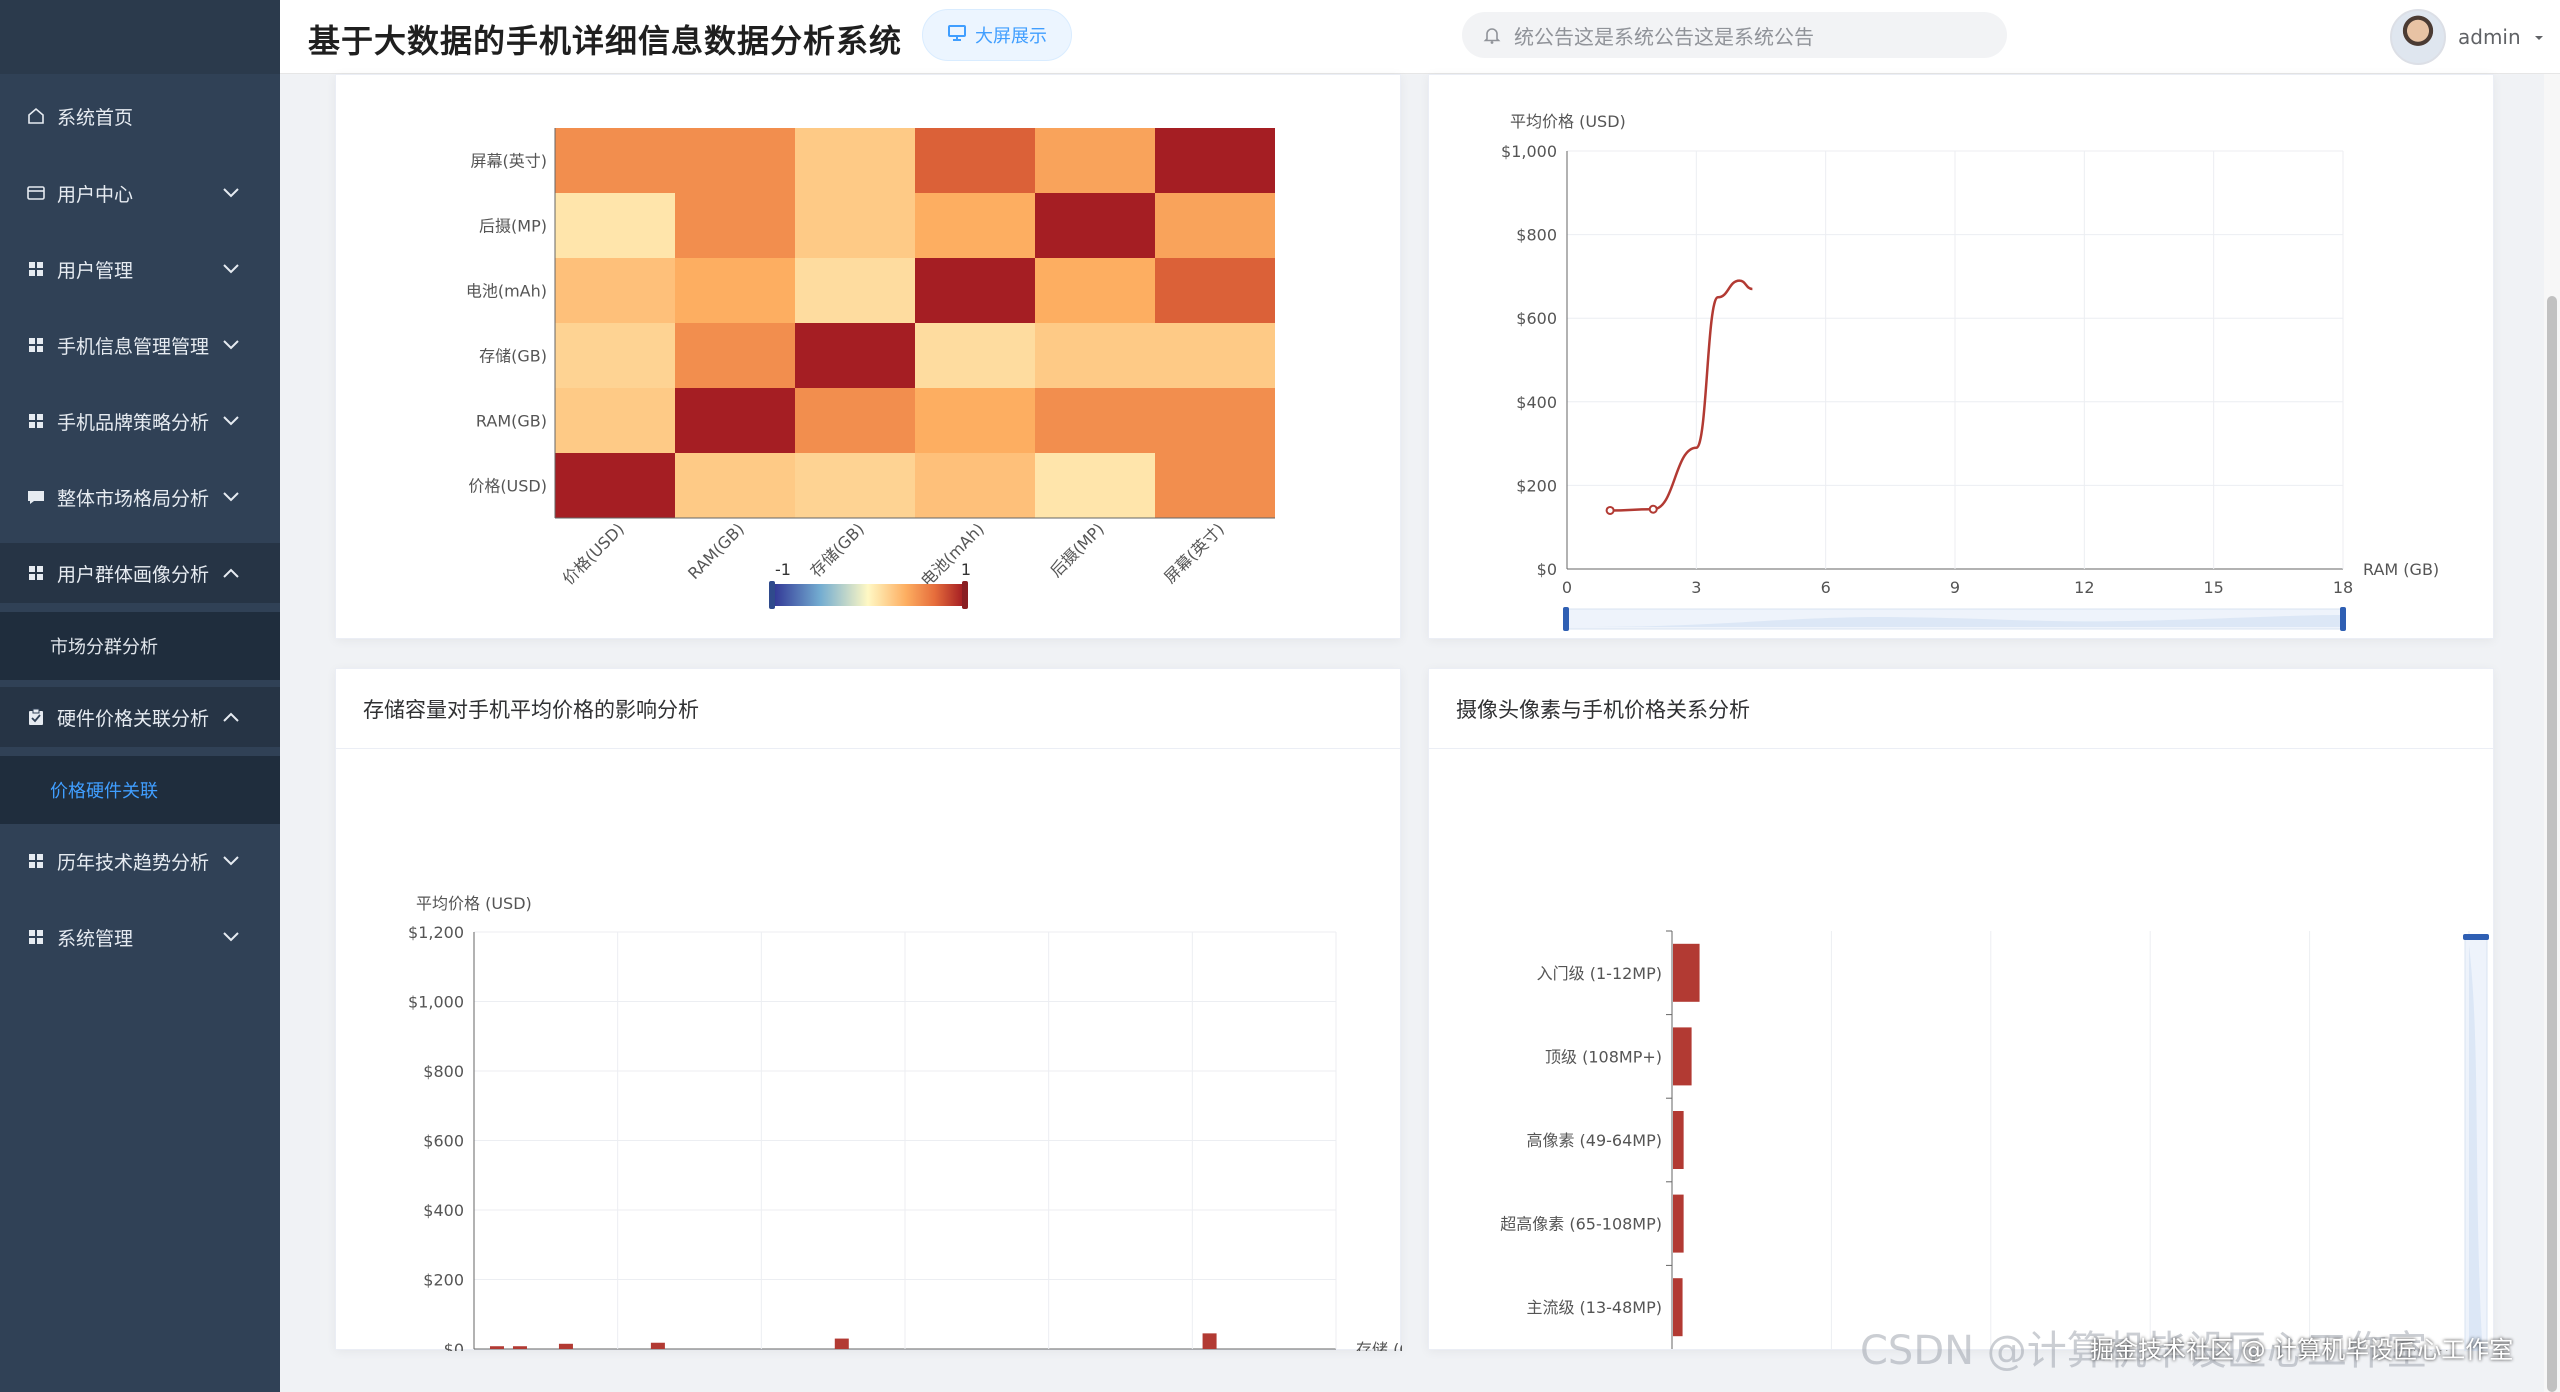  Describe the element at coordinates (997, 35) in the screenshot. I see `bigscreen-button: 大屏展示` at that location.